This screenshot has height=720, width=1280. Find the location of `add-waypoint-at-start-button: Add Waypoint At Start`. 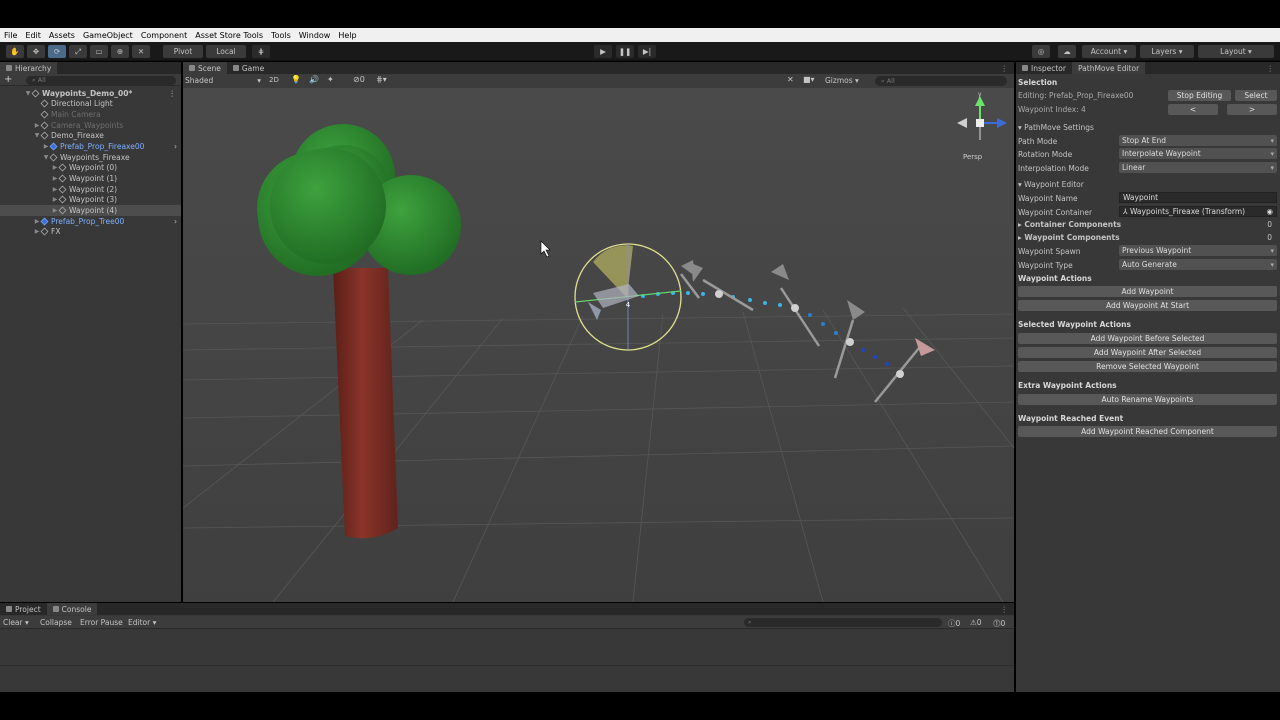

add-waypoint-at-start-button: Add Waypoint At Start is located at coordinates (1147, 305).